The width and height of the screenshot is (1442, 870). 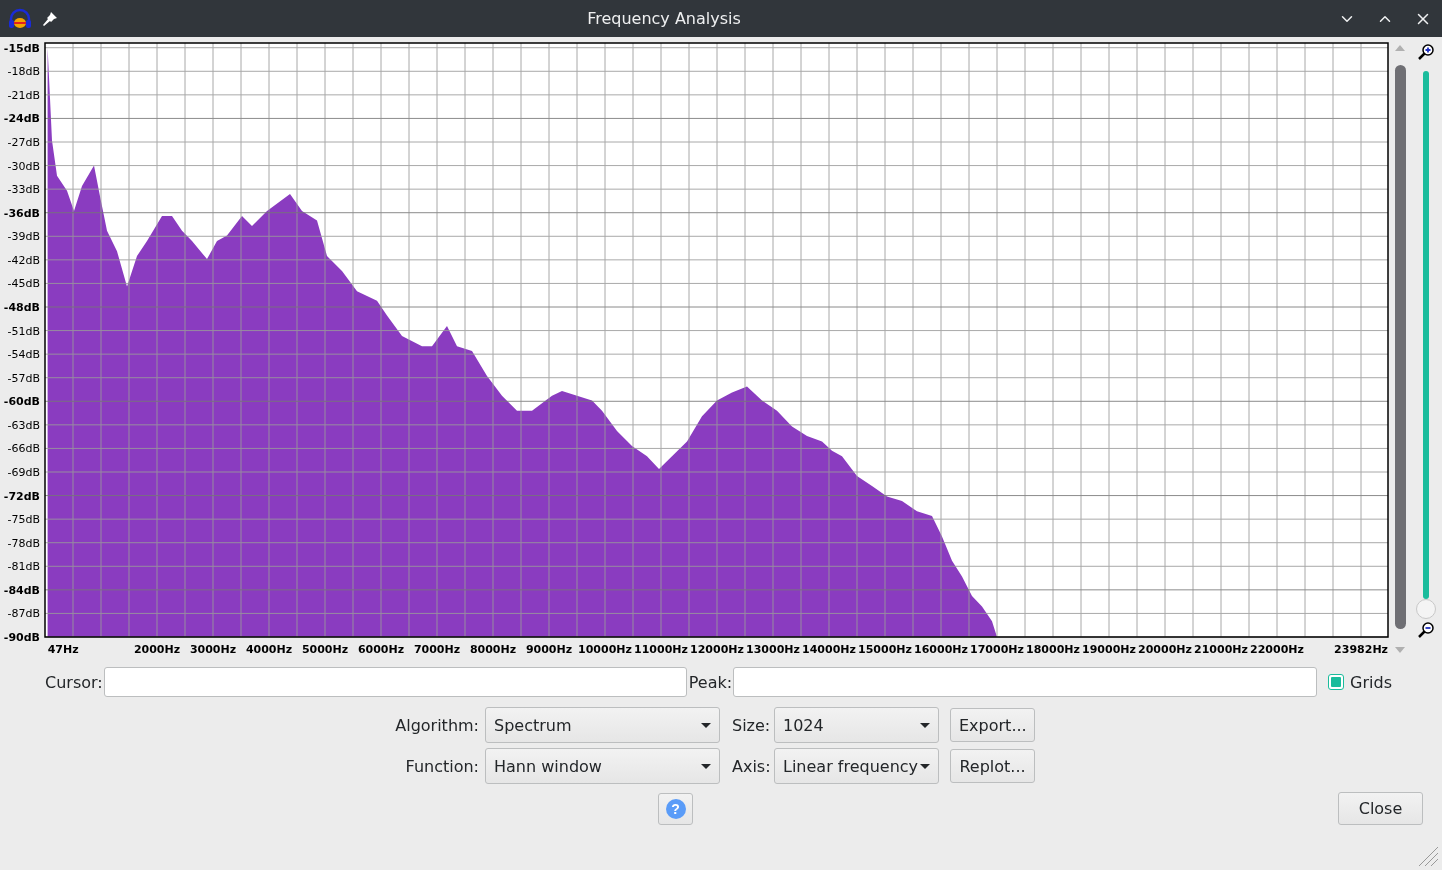 What do you see at coordinates (213, 649) in the screenshot?
I see `x-tick-label: 3000Hz` at bounding box center [213, 649].